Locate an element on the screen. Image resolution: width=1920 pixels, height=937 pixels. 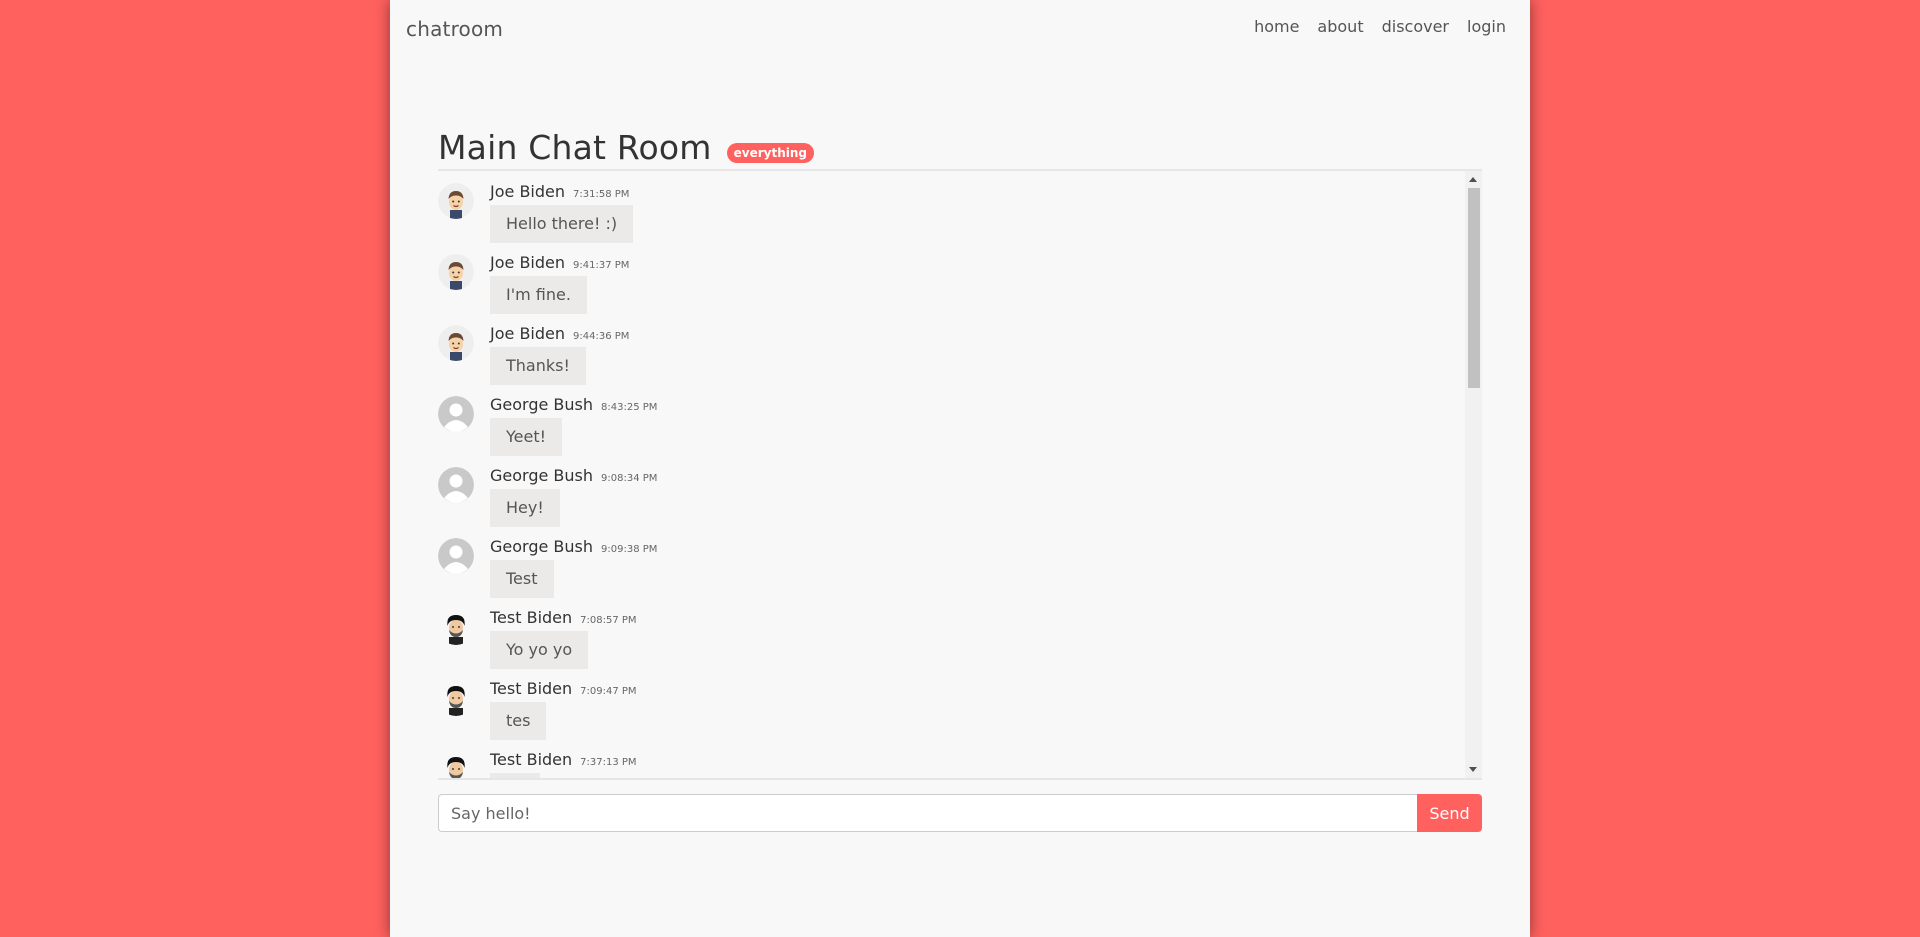
message-author: George Bush 9:09:38 PM is located at coordinates (573, 546).